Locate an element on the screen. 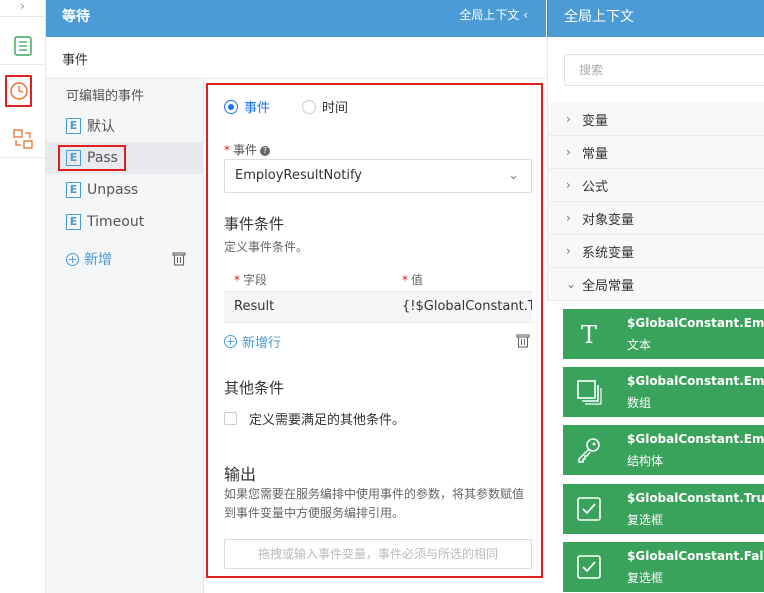 This screenshot has height=593, width=764. help-icon: ? is located at coordinates (265, 151).